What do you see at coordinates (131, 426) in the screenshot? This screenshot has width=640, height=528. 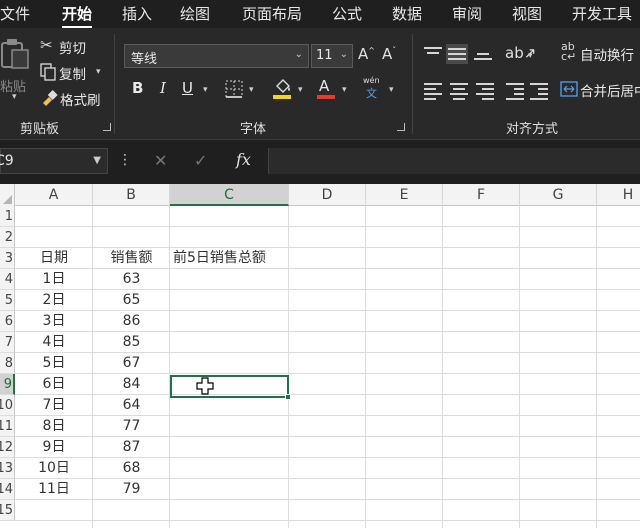 I see `cell-b11: 77` at bounding box center [131, 426].